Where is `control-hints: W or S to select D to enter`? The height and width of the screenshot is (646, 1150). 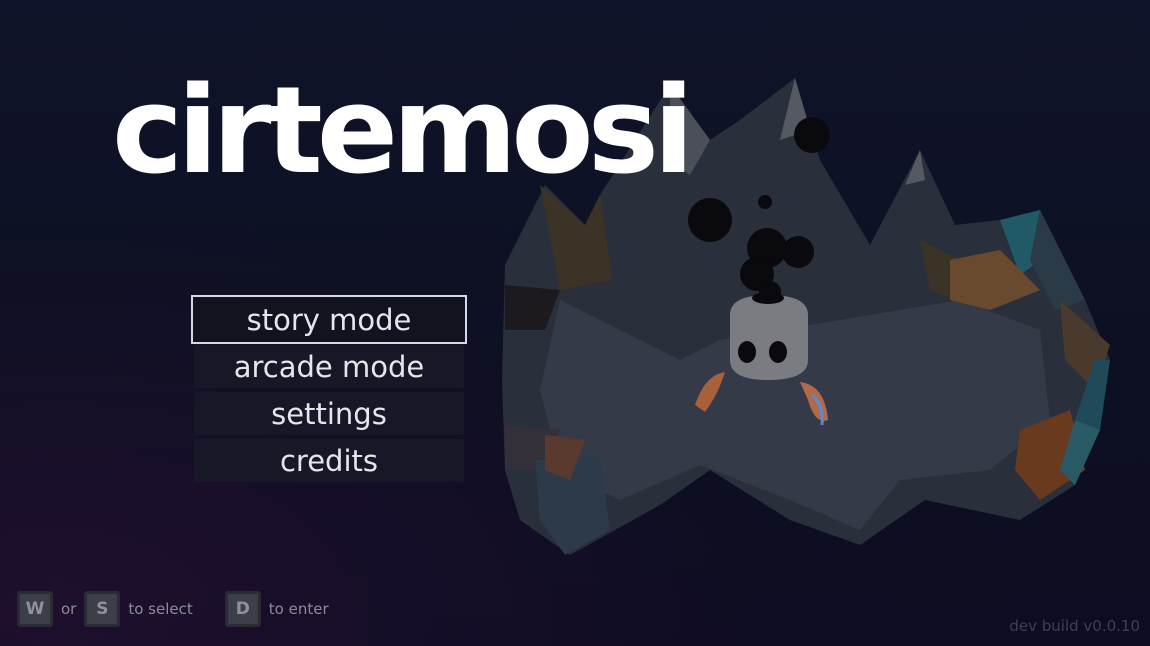 control-hints: W or S to select D to enter is located at coordinates (177, 609).